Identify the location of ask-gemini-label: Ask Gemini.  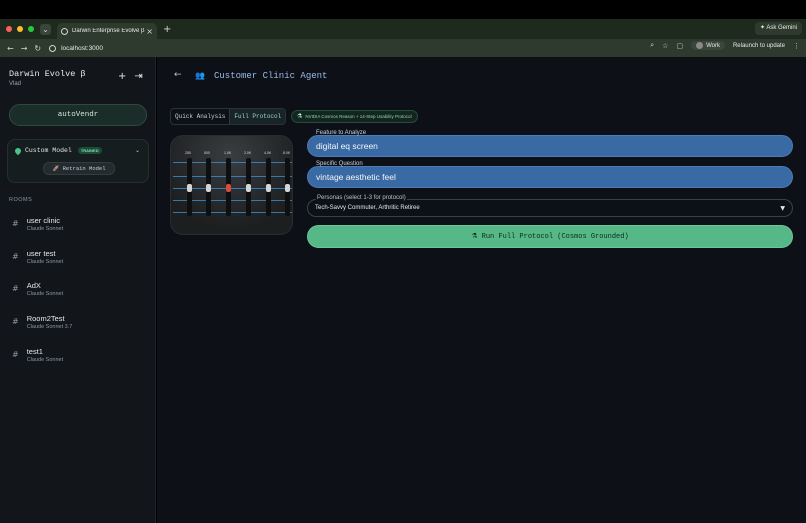
(781, 28).